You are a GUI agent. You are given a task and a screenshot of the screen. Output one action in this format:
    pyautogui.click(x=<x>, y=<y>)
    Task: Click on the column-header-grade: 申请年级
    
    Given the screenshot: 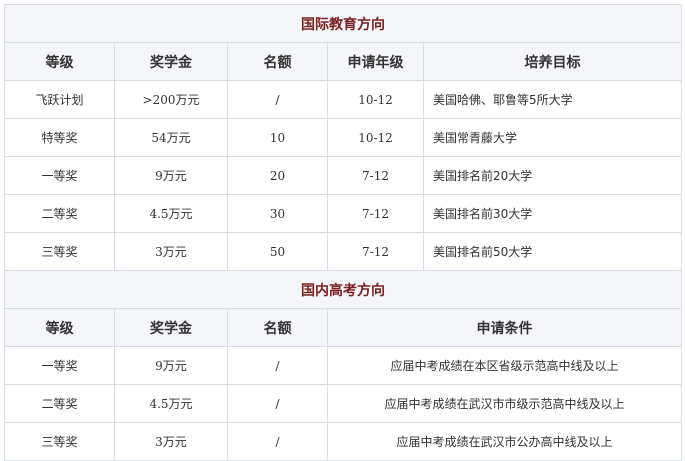 What is the action you would take?
    pyautogui.click(x=375, y=61)
    